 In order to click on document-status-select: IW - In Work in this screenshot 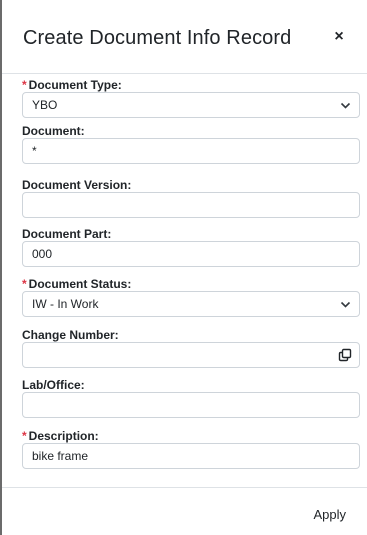, I will do `click(191, 304)`.